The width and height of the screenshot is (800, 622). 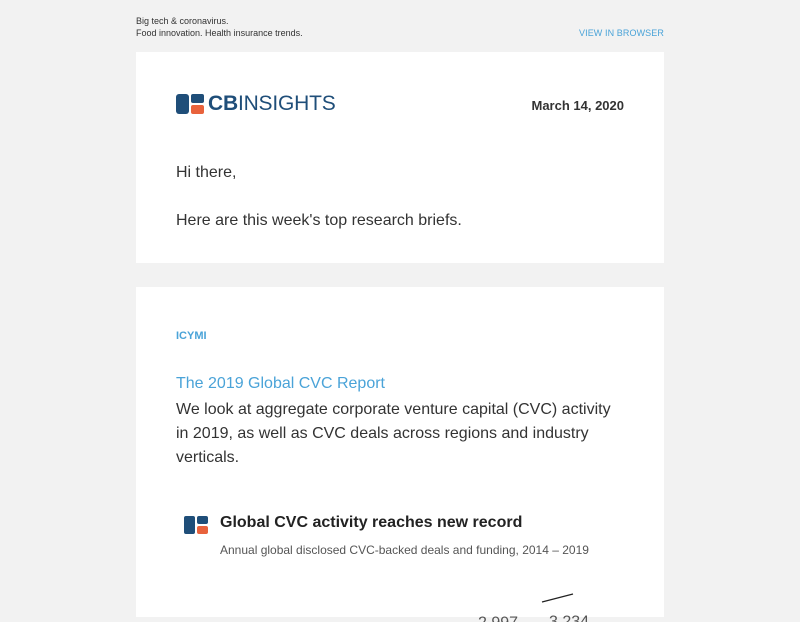 What do you see at coordinates (577, 105) in the screenshot?
I see `issue-date: March 14, 2020` at bounding box center [577, 105].